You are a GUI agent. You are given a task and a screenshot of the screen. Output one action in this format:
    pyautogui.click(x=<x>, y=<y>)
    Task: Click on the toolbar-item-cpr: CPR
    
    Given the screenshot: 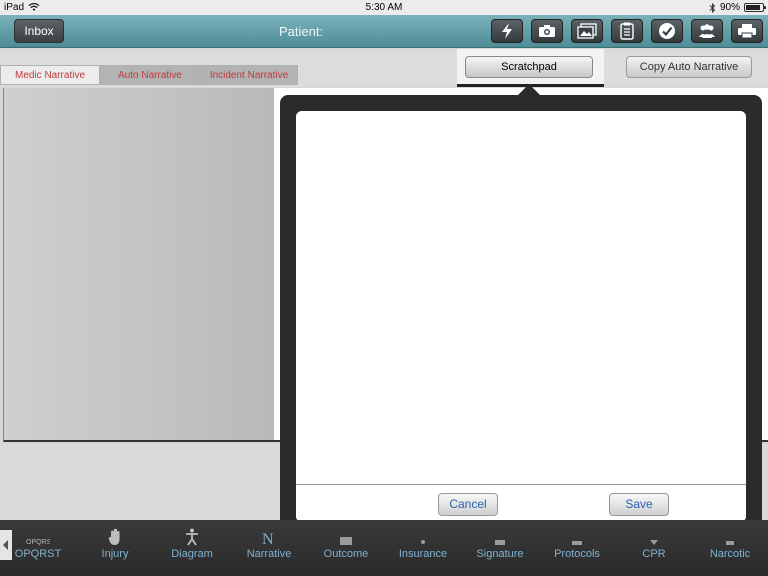 What is the action you would take?
    pyautogui.click(x=654, y=548)
    